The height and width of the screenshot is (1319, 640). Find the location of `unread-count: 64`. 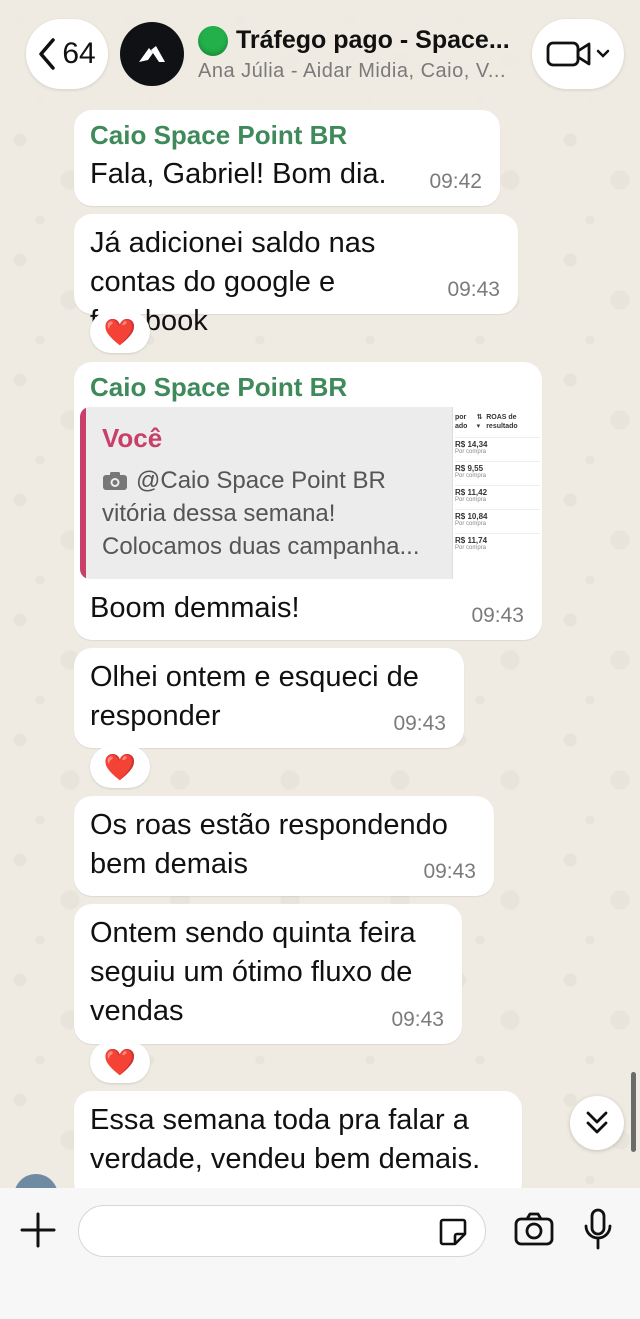

unread-count: 64 is located at coordinates (79, 53).